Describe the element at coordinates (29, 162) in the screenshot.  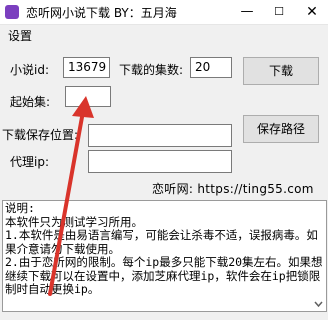
I see `proxy-ip-label: 代理ip:` at that location.